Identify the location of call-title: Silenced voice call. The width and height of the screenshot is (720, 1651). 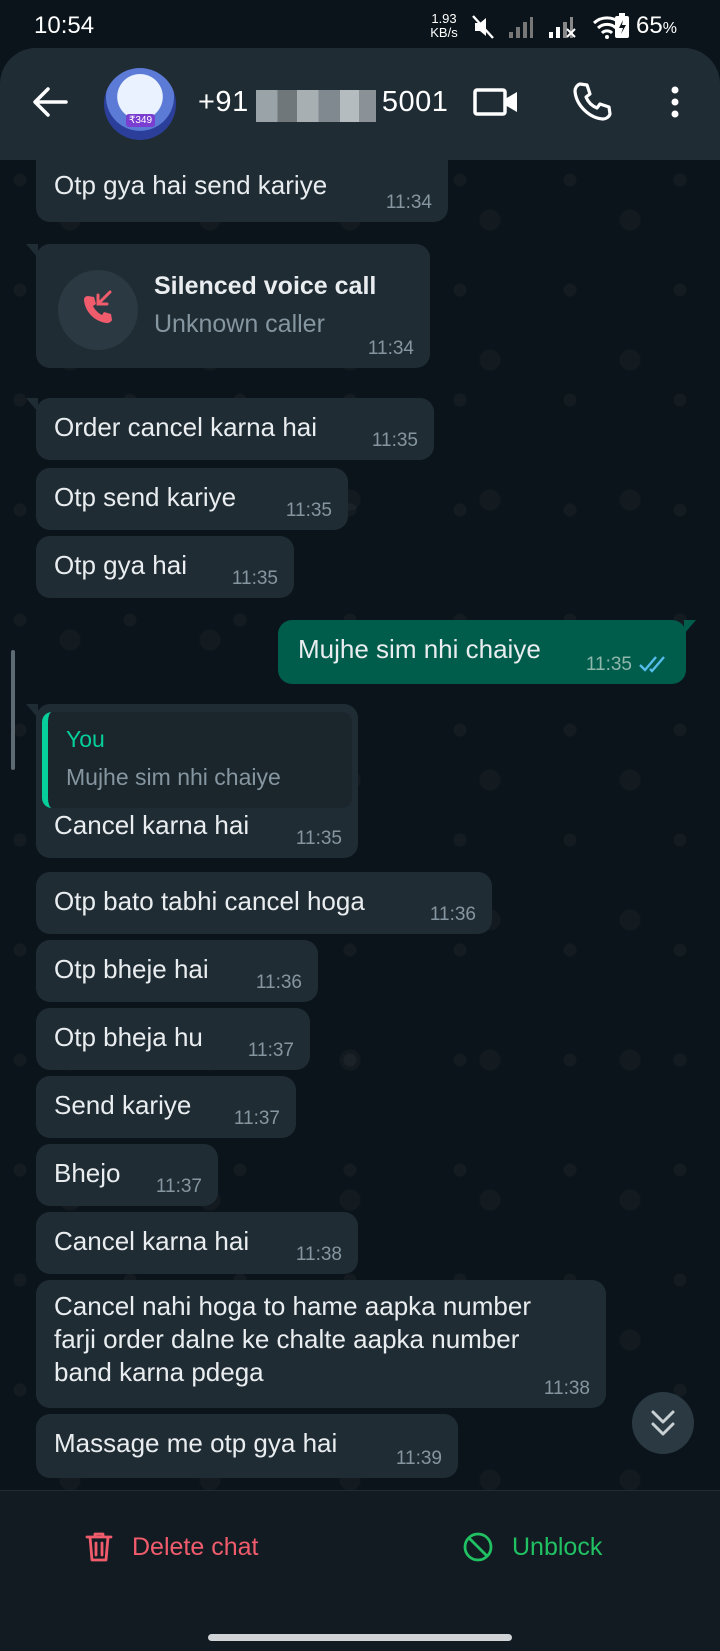
(265, 286).